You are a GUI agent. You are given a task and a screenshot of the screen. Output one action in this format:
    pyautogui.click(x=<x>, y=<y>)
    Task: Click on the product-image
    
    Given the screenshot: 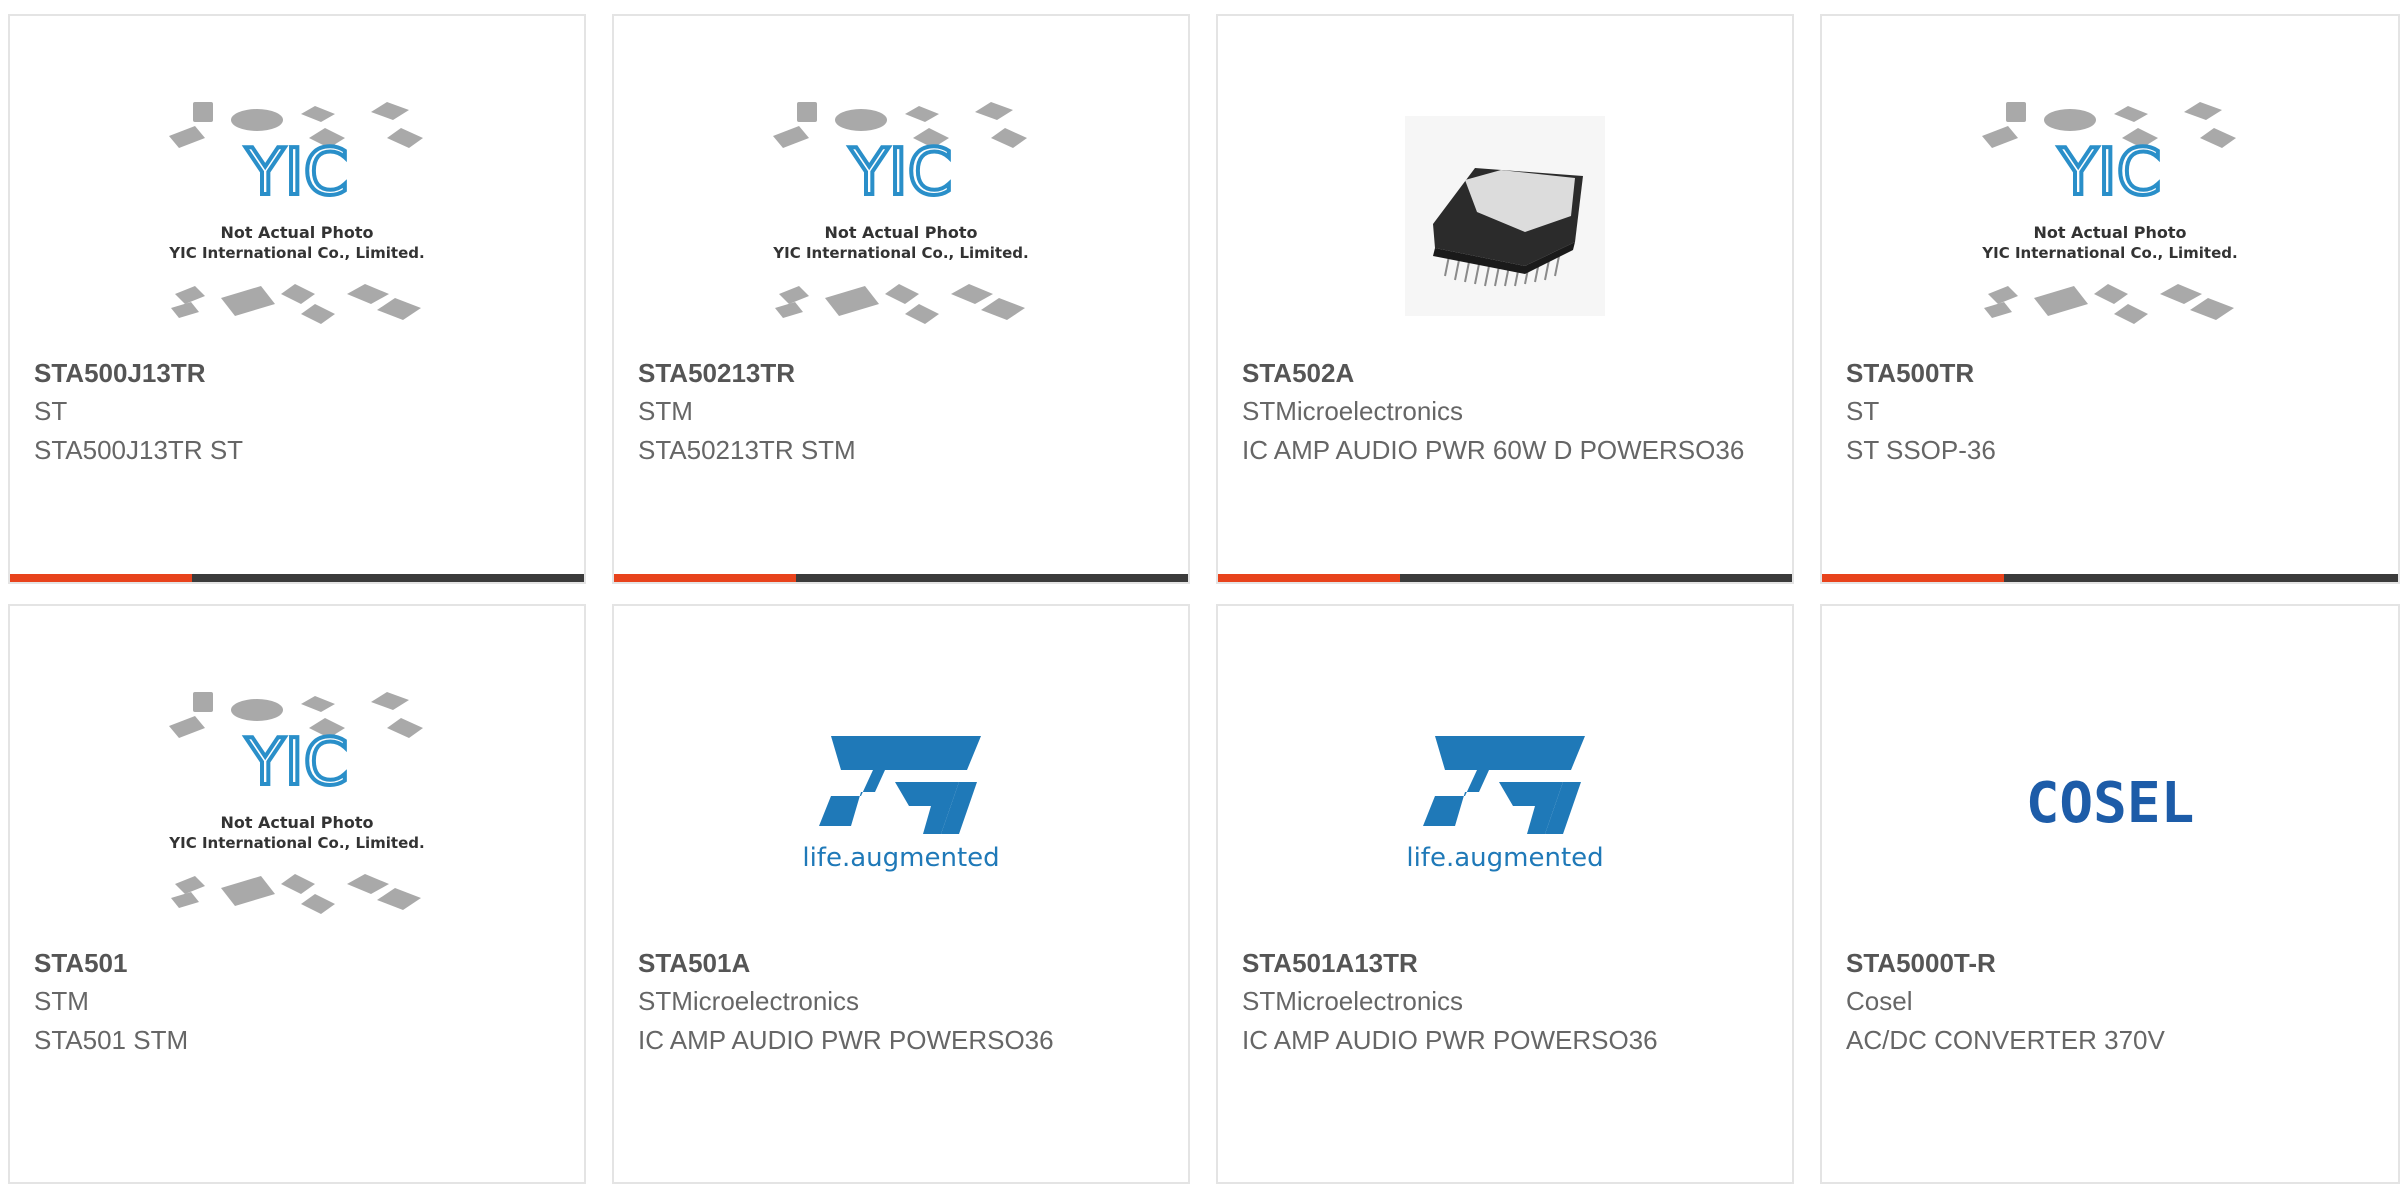 What is the action you would take?
    pyautogui.click(x=1505, y=216)
    